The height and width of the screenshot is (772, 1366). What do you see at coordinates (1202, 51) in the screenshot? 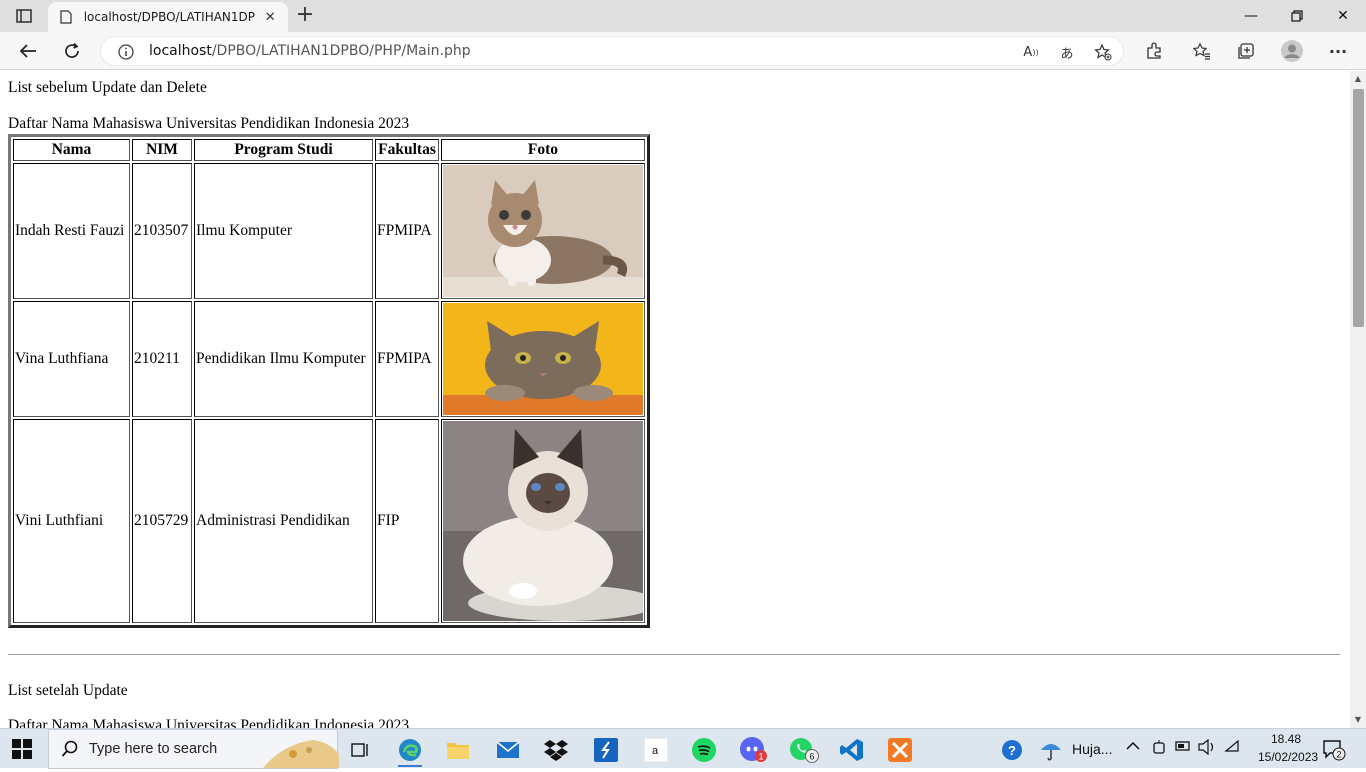
I see `favorites-icon` at bounding box center [1202, 51].